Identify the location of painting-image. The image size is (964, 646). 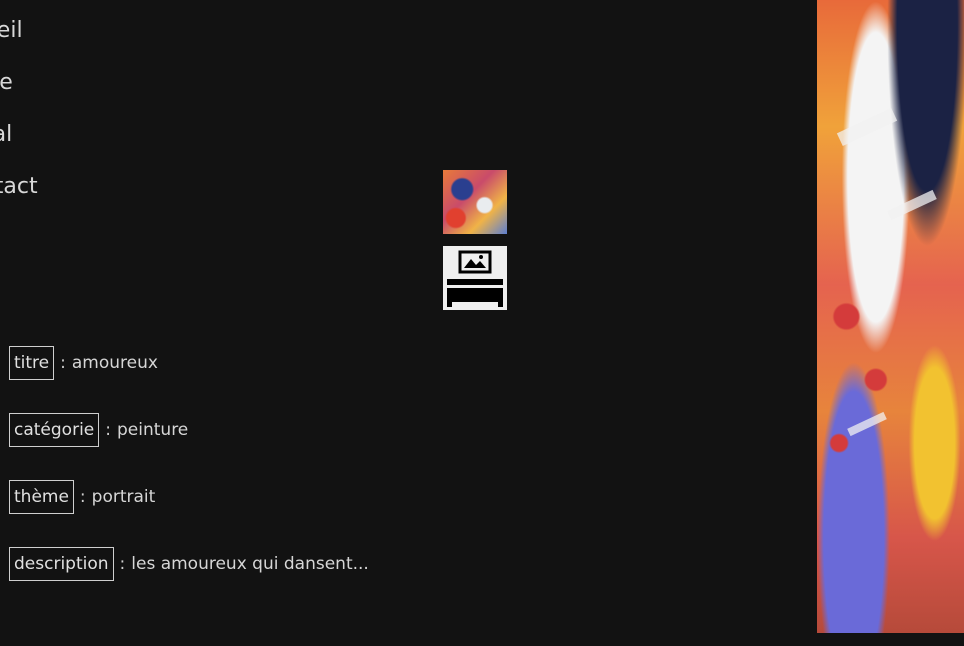
(890, 316).